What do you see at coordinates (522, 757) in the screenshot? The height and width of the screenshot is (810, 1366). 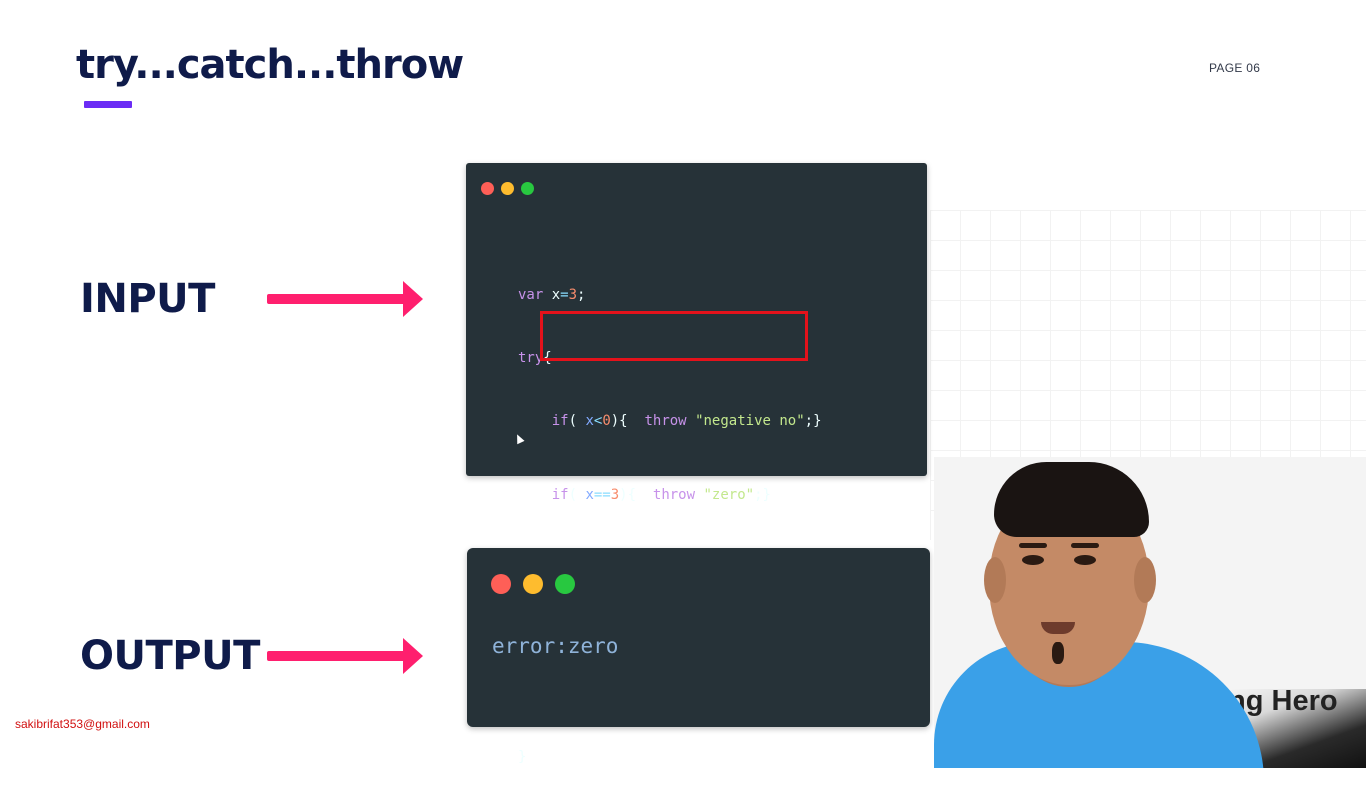 I see `code-line-8: }` at bounding box center [522, 757].